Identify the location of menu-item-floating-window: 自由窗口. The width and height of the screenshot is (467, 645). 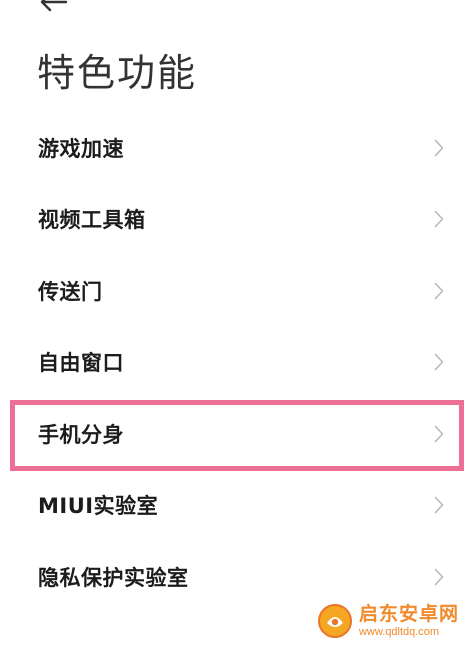
(233, 363).